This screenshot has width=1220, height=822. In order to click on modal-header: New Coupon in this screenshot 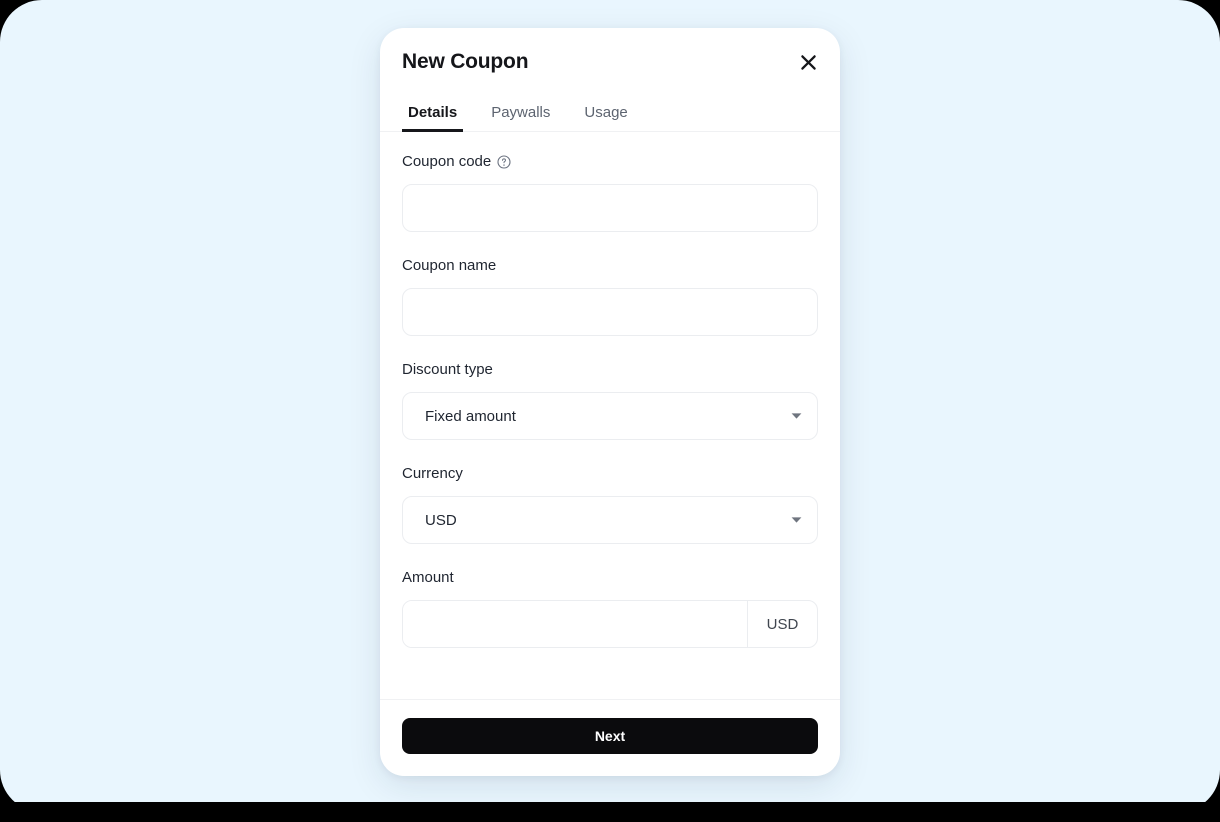, I will do `click(610, 52)`.